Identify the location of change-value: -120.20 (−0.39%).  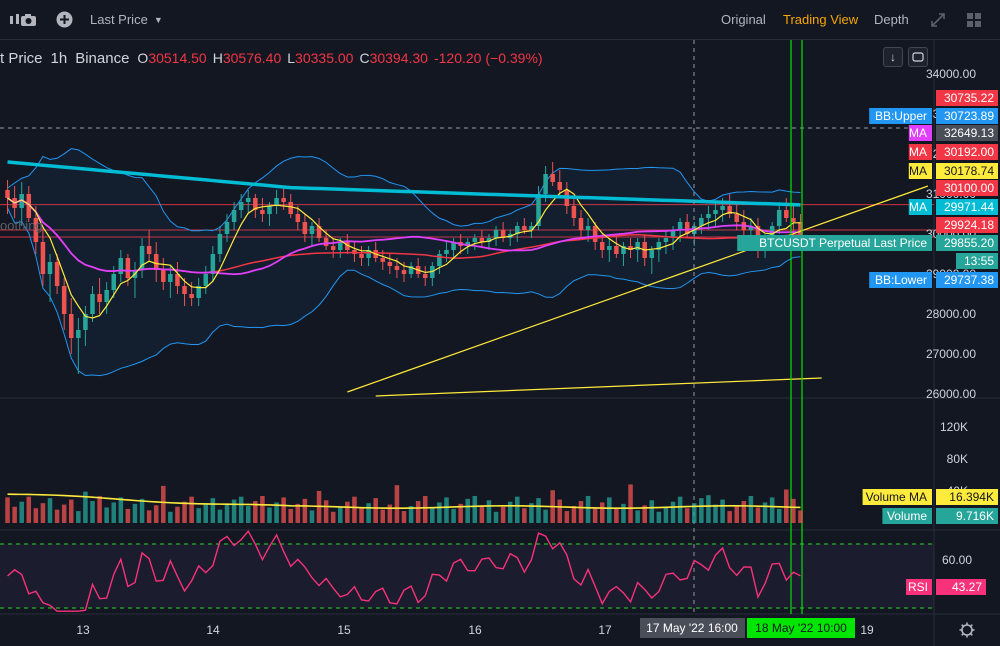
(488, 58).